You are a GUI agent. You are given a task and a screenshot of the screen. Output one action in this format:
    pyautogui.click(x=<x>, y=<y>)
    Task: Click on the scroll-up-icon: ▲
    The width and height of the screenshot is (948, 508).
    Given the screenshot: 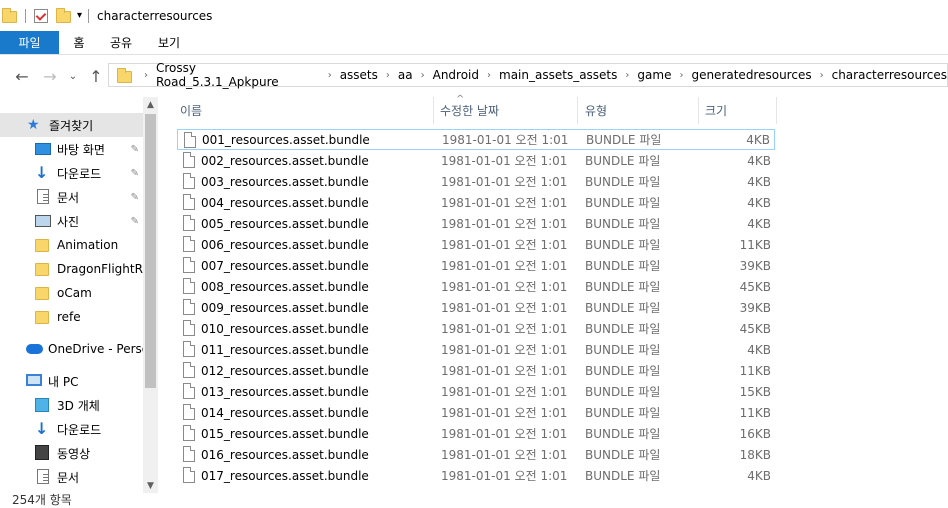 What is the action you would take?
    pyautogui.click(x=150, y=104)
    